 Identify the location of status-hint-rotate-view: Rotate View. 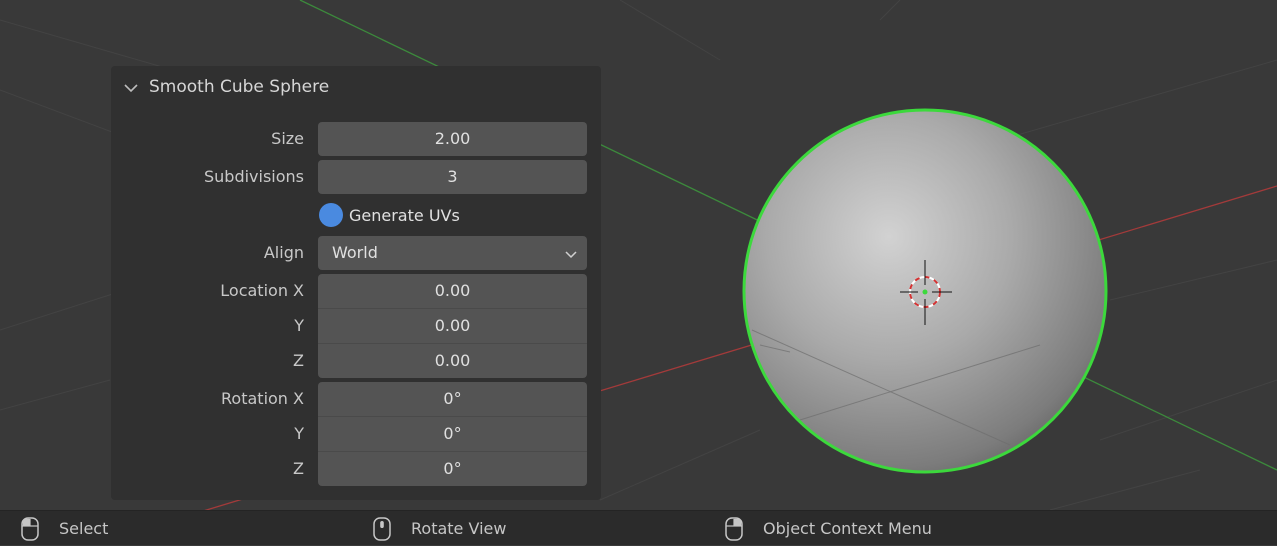
(439, 528).